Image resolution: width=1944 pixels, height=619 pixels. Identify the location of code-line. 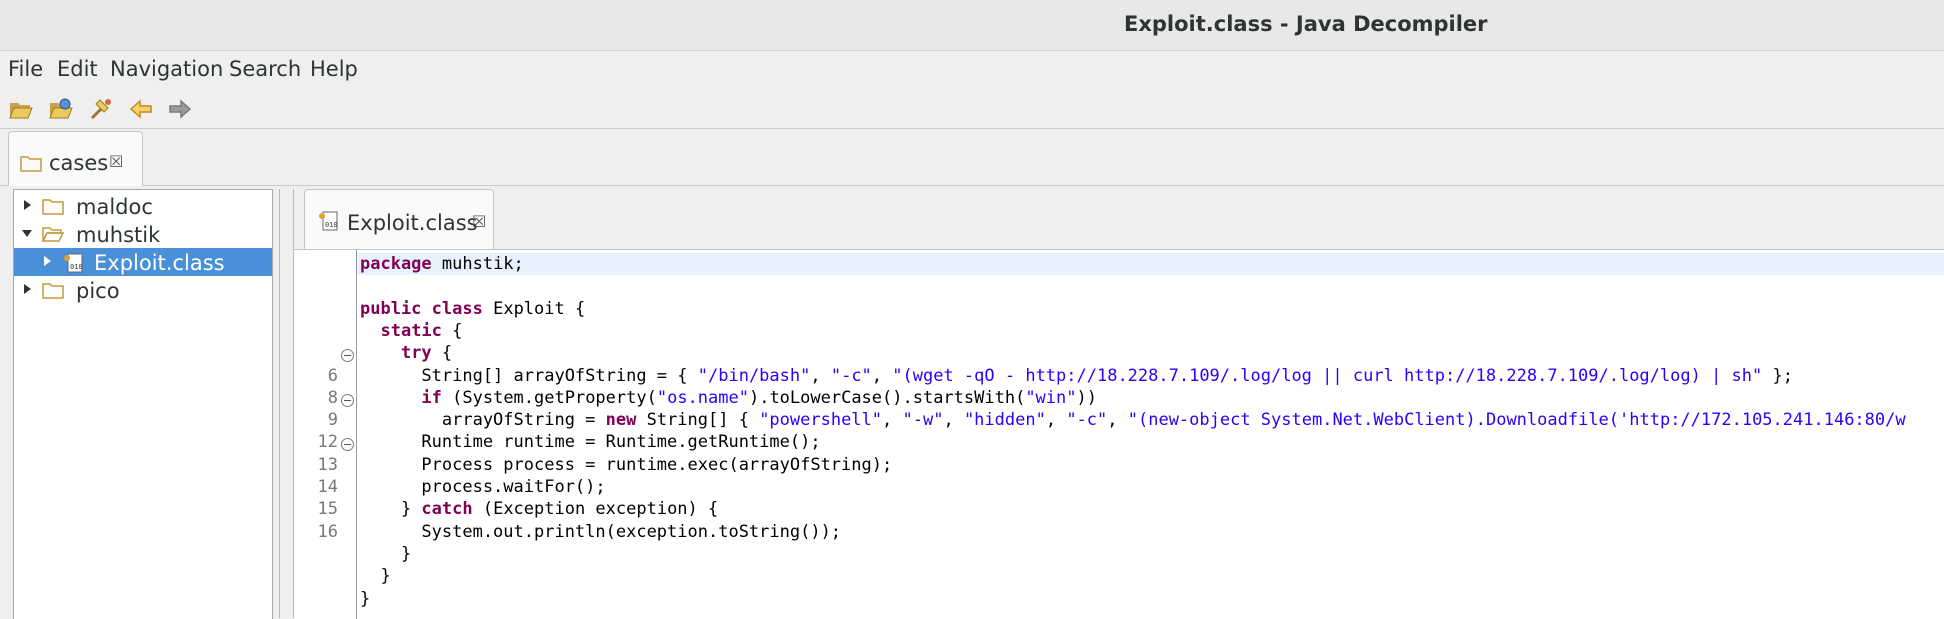
(1150, 286).